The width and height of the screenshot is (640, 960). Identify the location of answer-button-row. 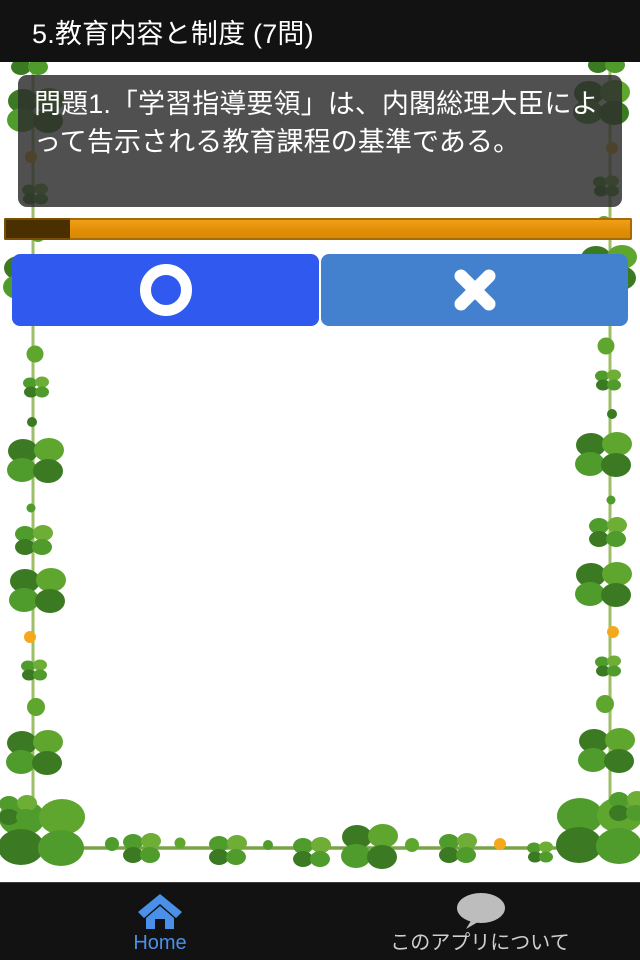
(320, 290).